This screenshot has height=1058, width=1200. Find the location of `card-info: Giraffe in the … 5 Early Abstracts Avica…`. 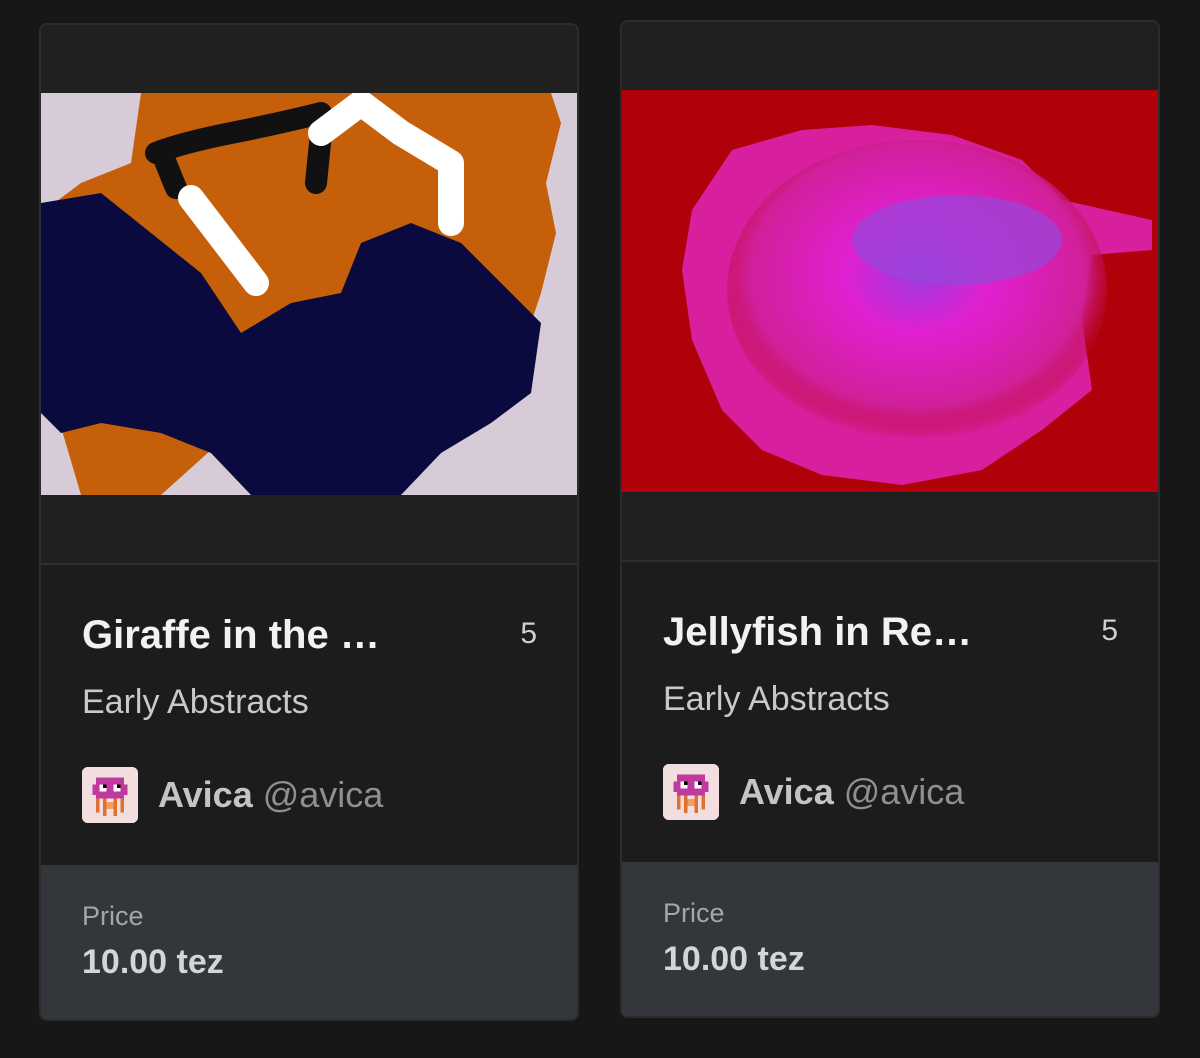

card-info: Giraffe in the … 5 Early Abstracts Avica… is located at coordinates (309, 715).